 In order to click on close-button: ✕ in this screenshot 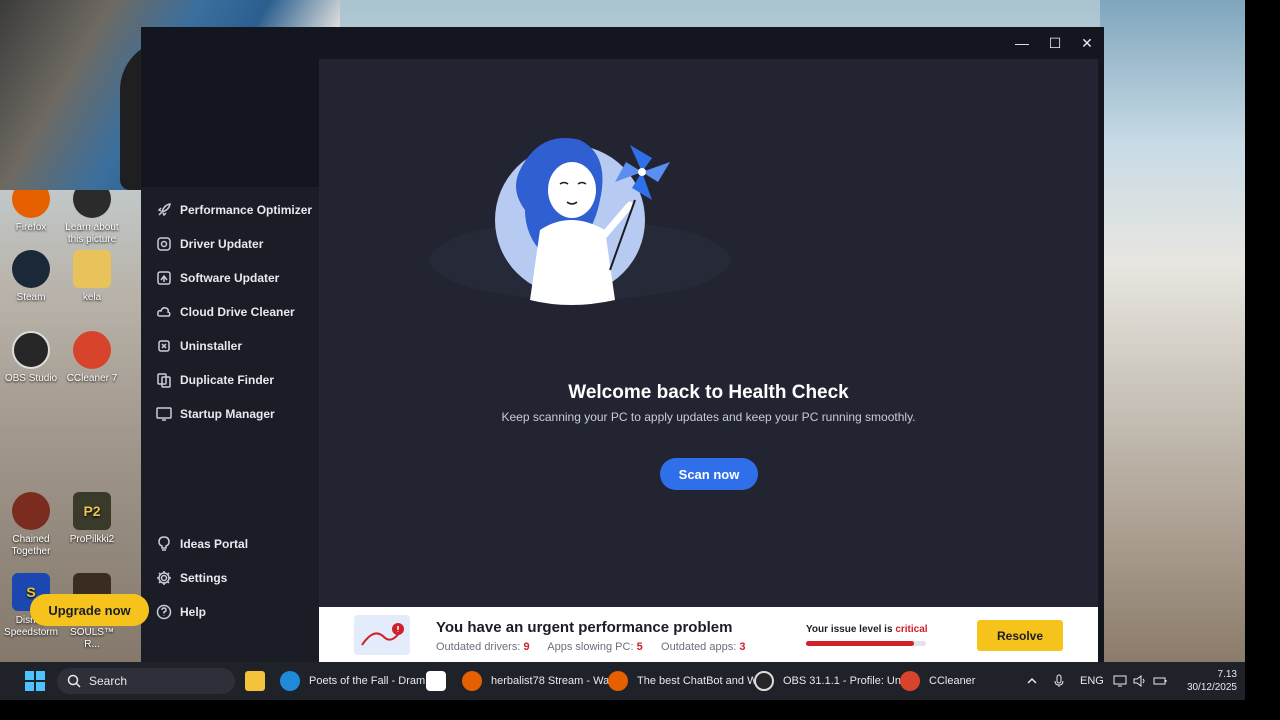, I will do `click(1087, 43)`.